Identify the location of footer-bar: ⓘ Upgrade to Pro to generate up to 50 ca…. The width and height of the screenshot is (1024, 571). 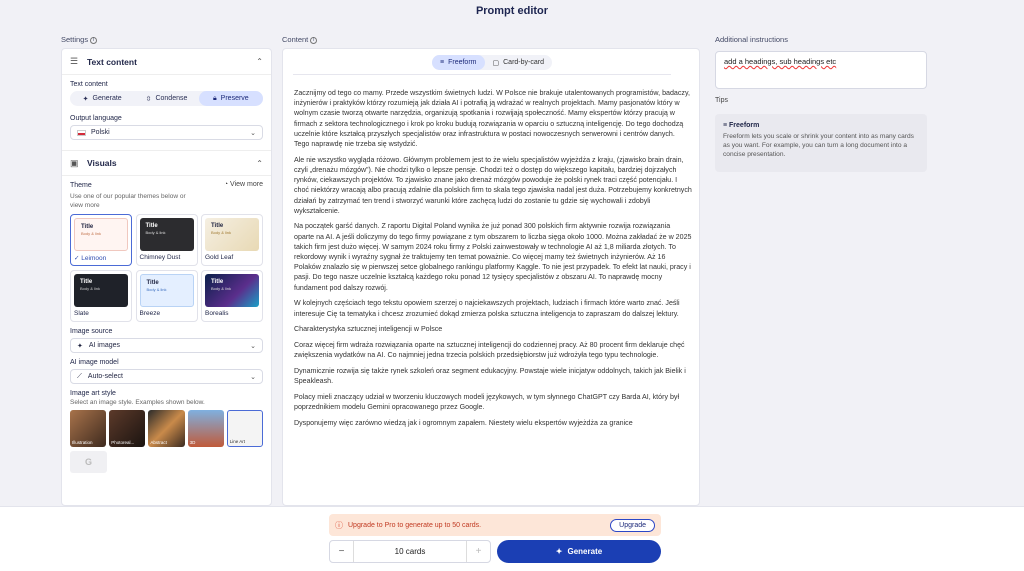
(512, 538).